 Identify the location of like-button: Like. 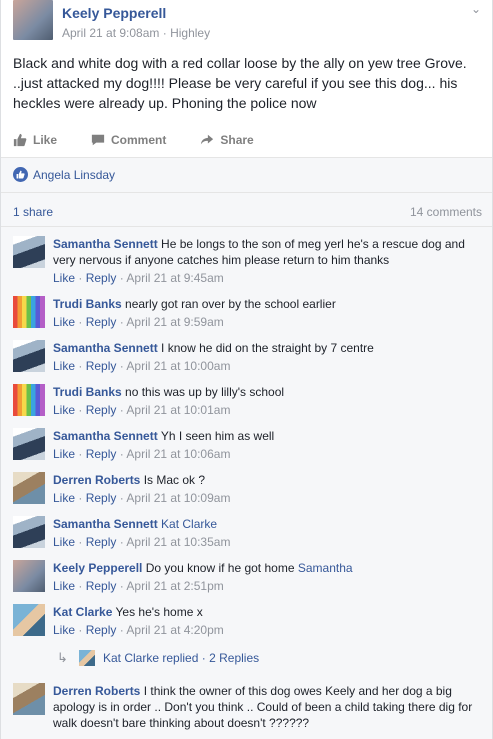
(35, 140).